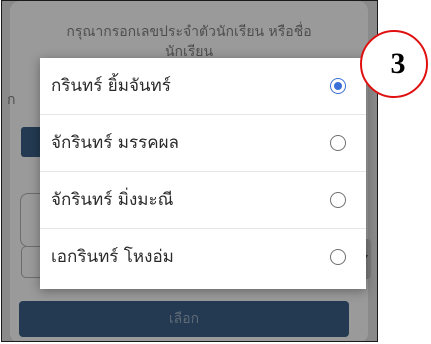 Image resolution: width=431 pixels, height=344 pixels. Describe the element at coordinates (30, 220) in the screenshot. I see `background-result-box` at that location.